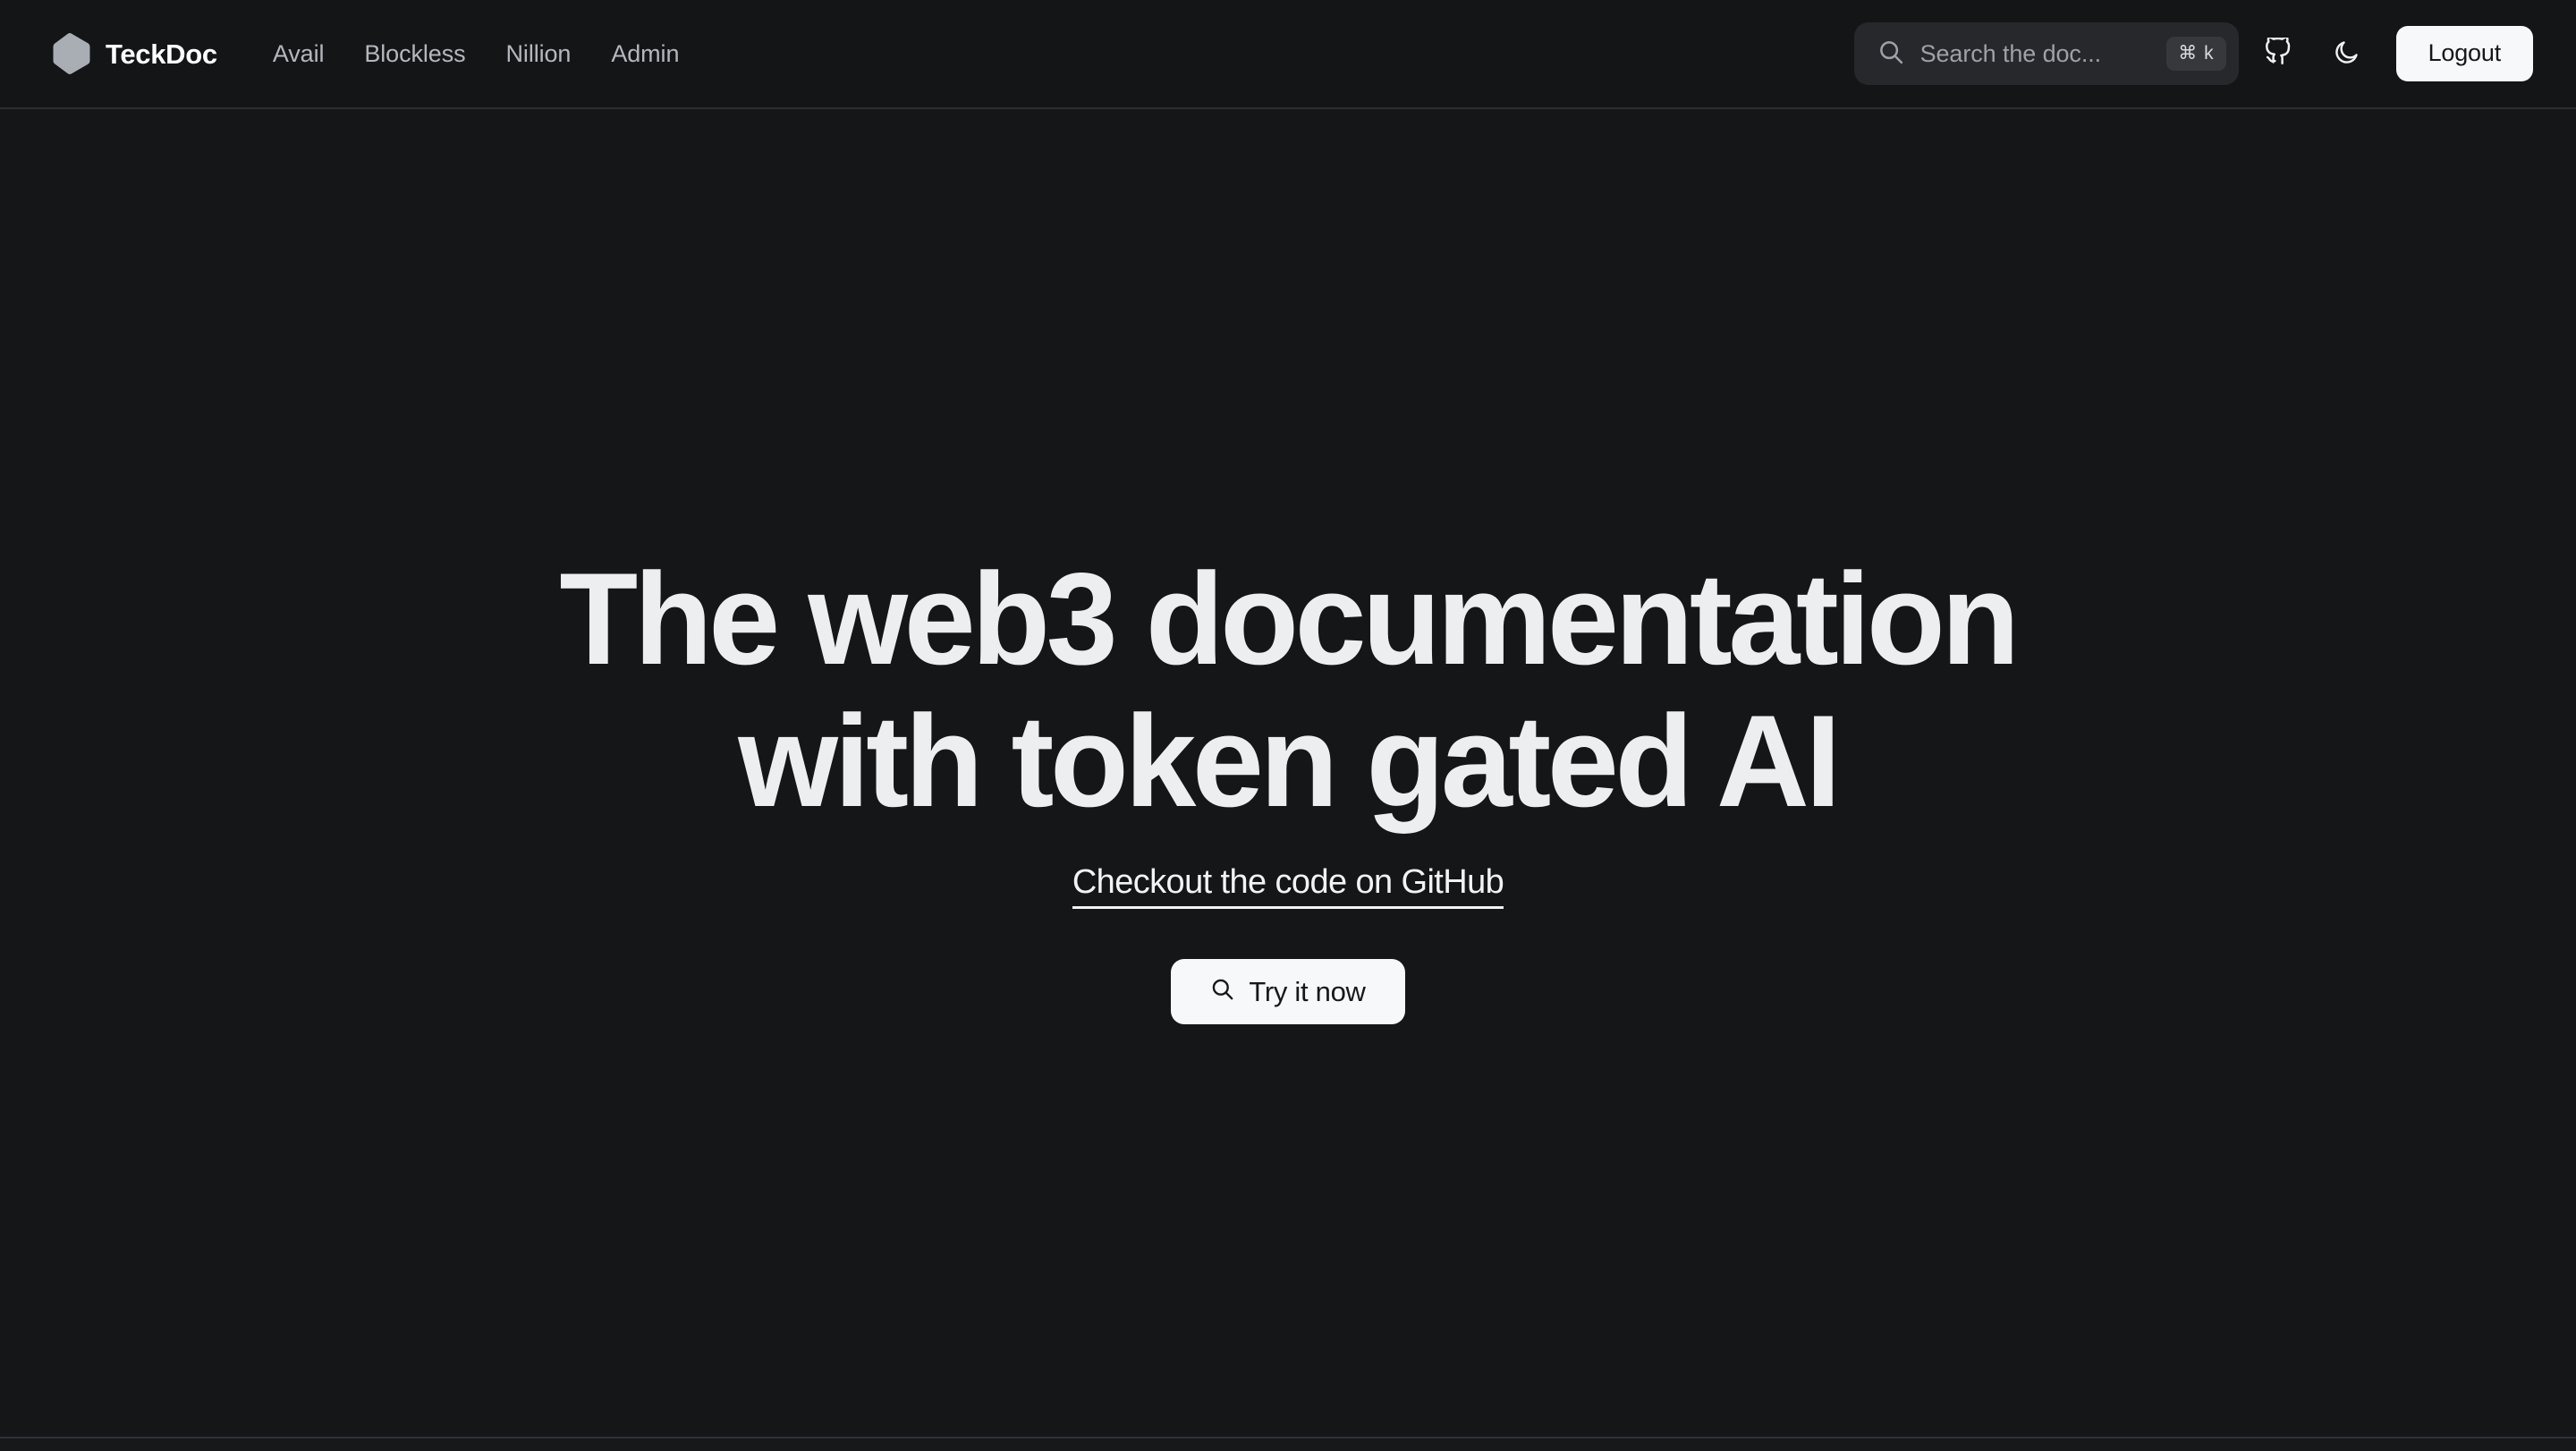  I want to click on moon-icon, so click(2346, 54).